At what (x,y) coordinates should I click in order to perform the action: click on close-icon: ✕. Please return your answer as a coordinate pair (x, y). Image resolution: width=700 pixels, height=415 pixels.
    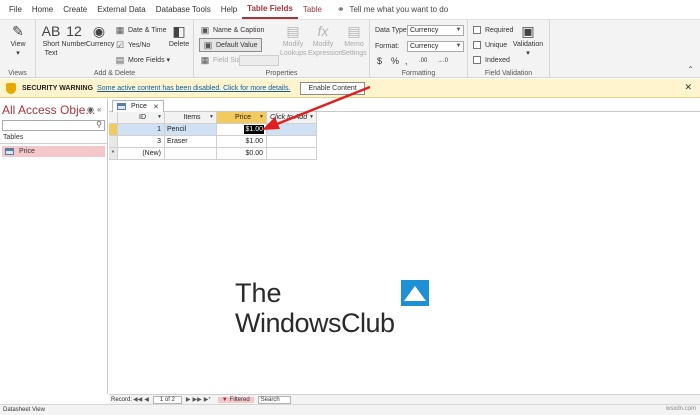
    Looking at the image, I should click on (688, 87).